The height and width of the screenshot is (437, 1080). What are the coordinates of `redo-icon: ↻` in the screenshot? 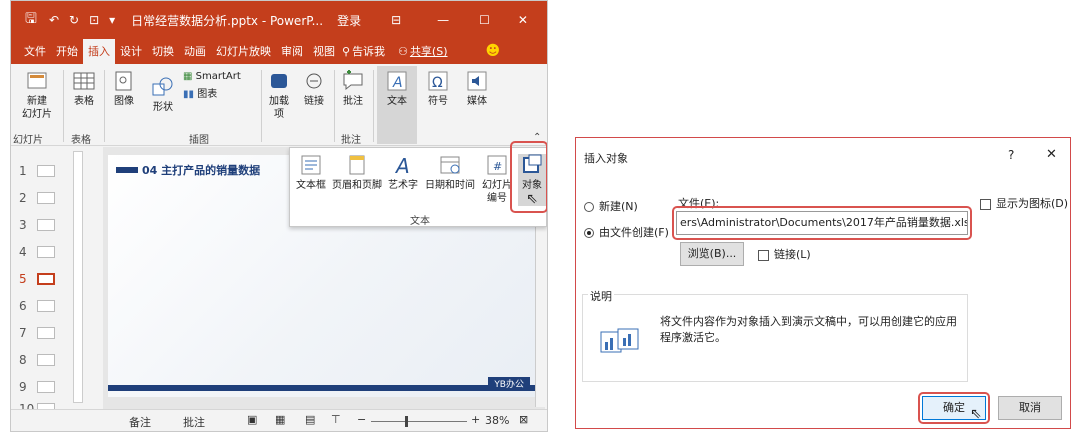 It's located at (74, 20).